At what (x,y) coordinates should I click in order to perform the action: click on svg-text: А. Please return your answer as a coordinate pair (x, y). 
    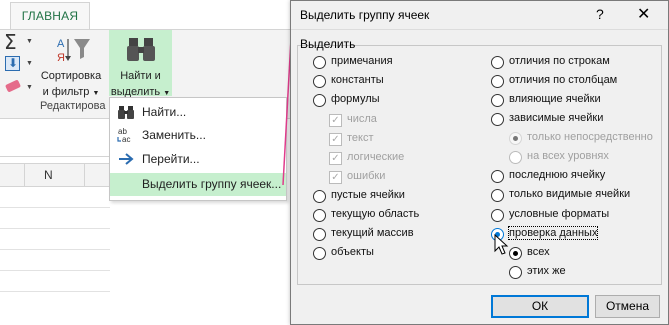
    Looking at the image, I should click on (61, 44).